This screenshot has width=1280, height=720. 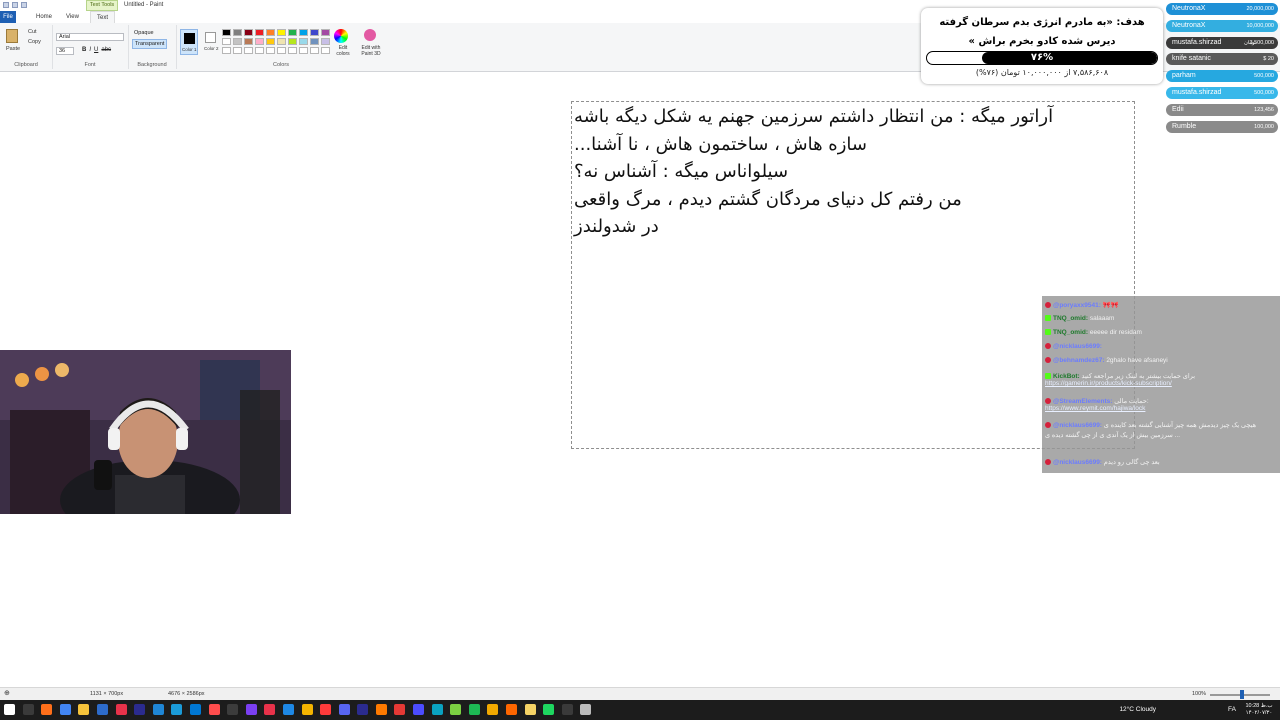 What do you see at coordinates (24, 5) in the screenshot?
I see `redo-icon` at bounding box center [24, 5].